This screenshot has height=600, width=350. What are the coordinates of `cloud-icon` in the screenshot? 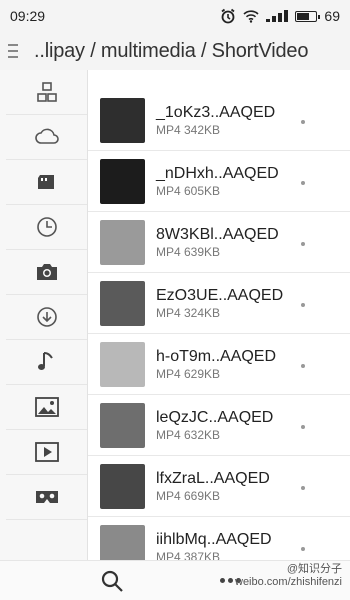 It's located at (47, 137).